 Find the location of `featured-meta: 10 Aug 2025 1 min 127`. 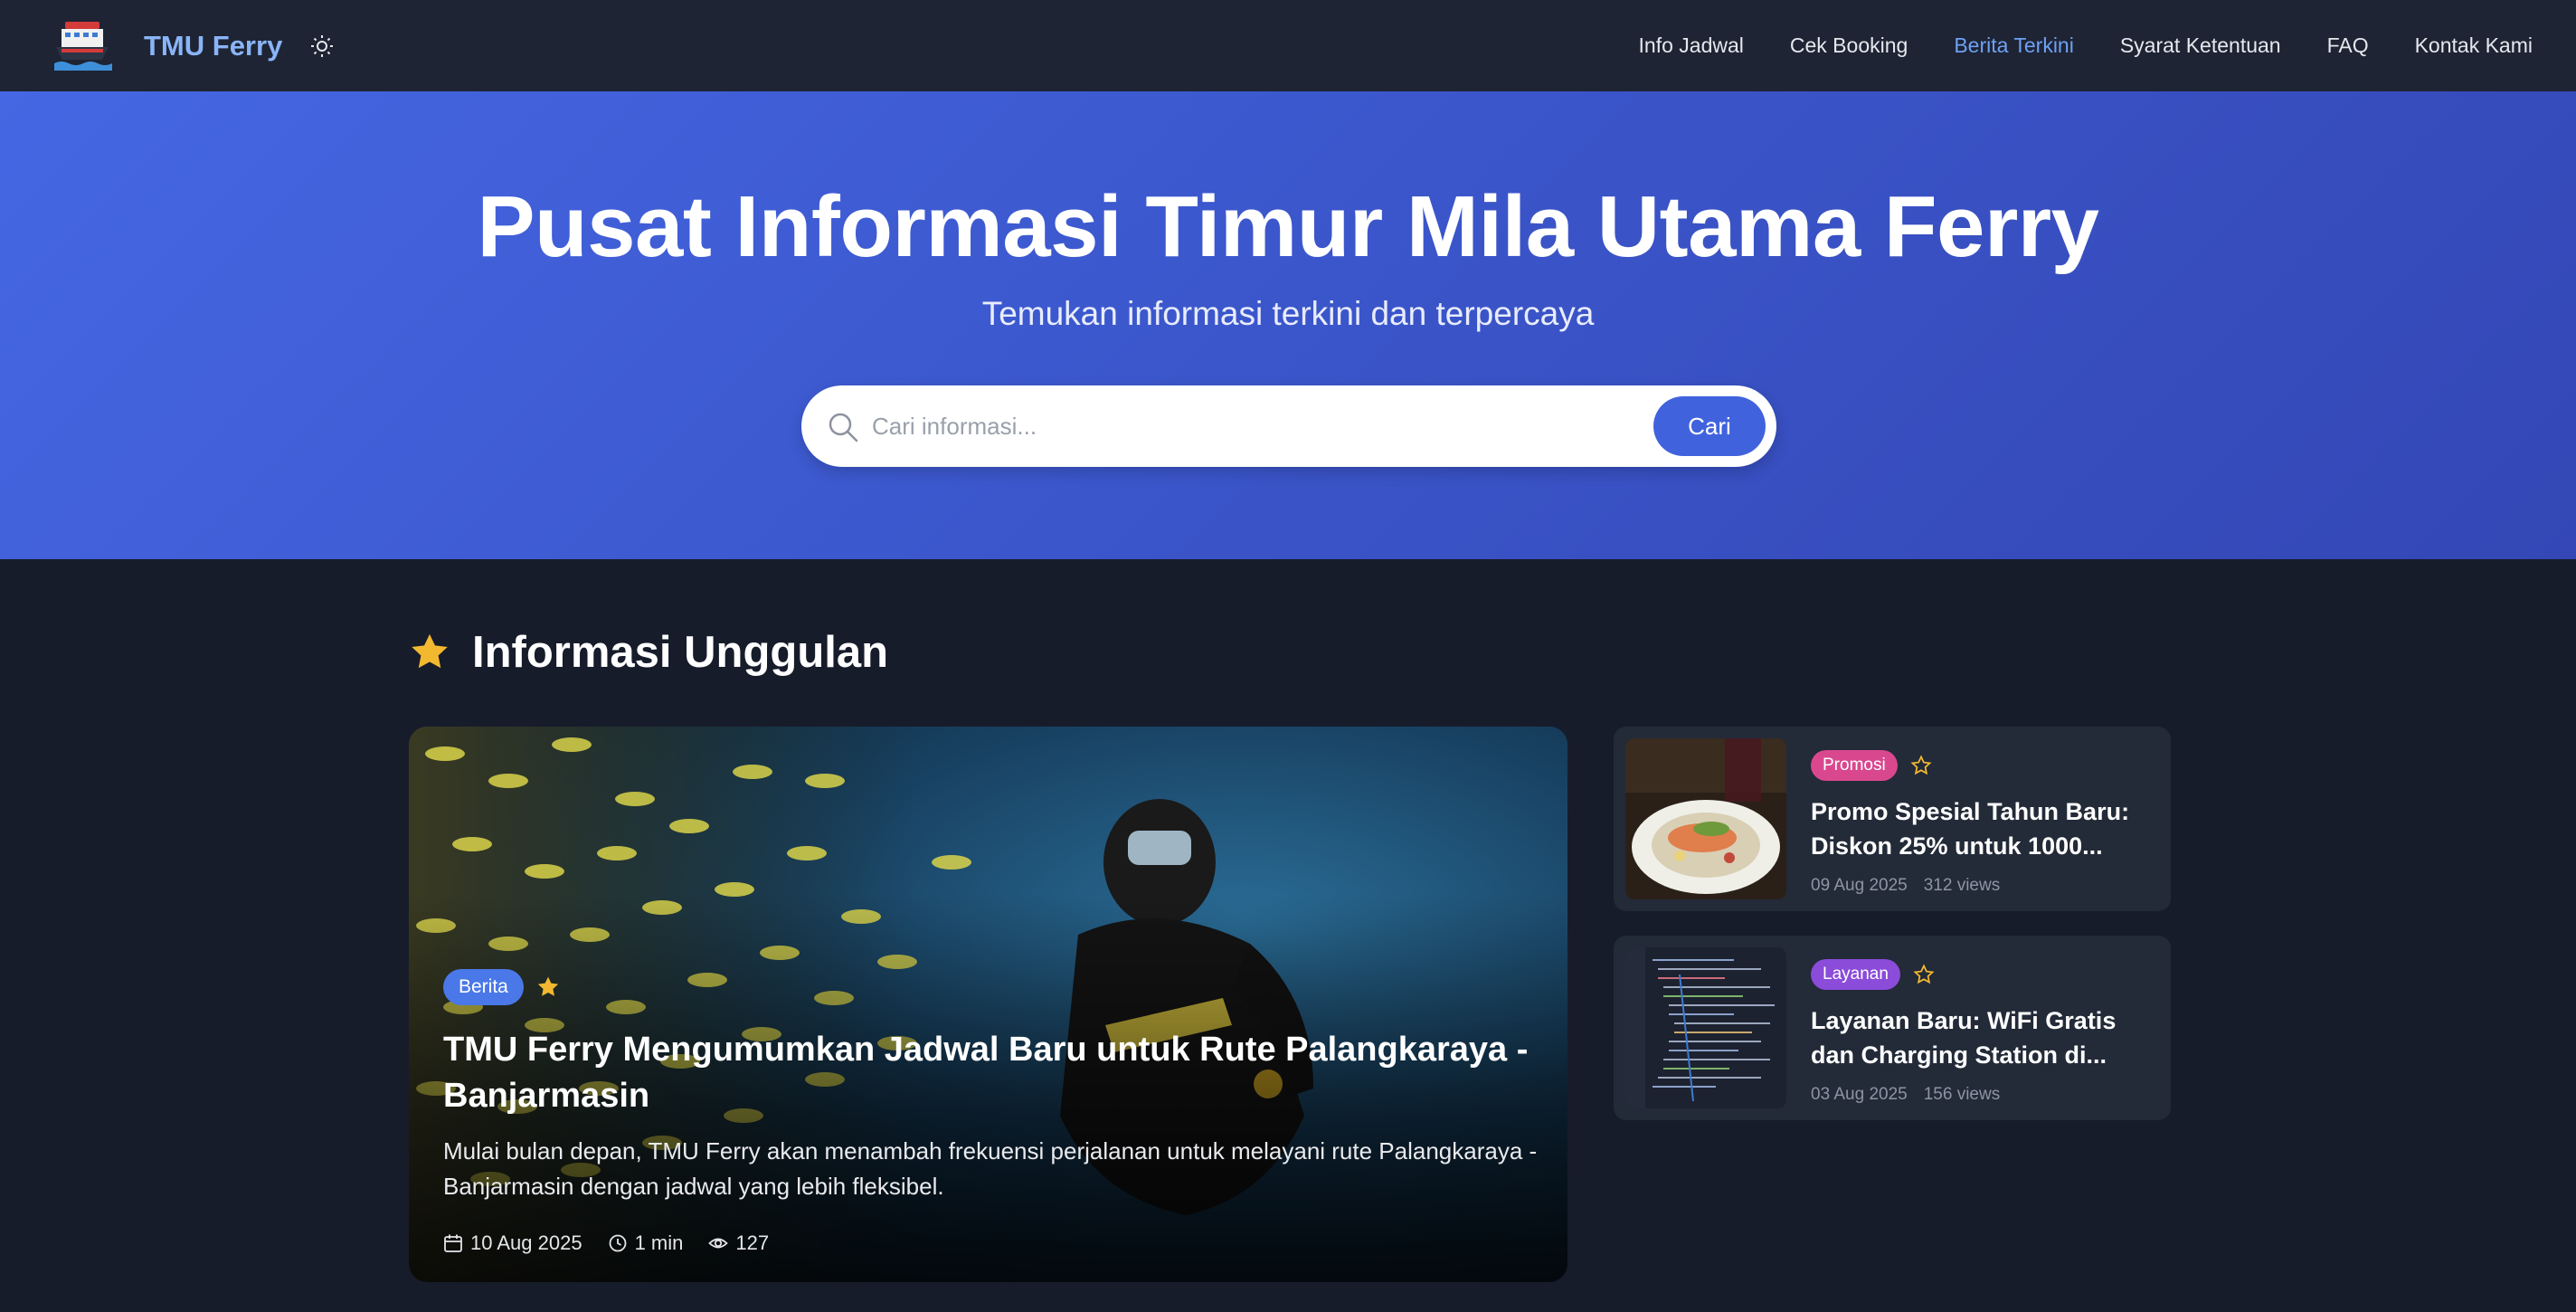

featured-meta: 10 Aug 2025 1 min 127 is located at coordinates (991, 1243).